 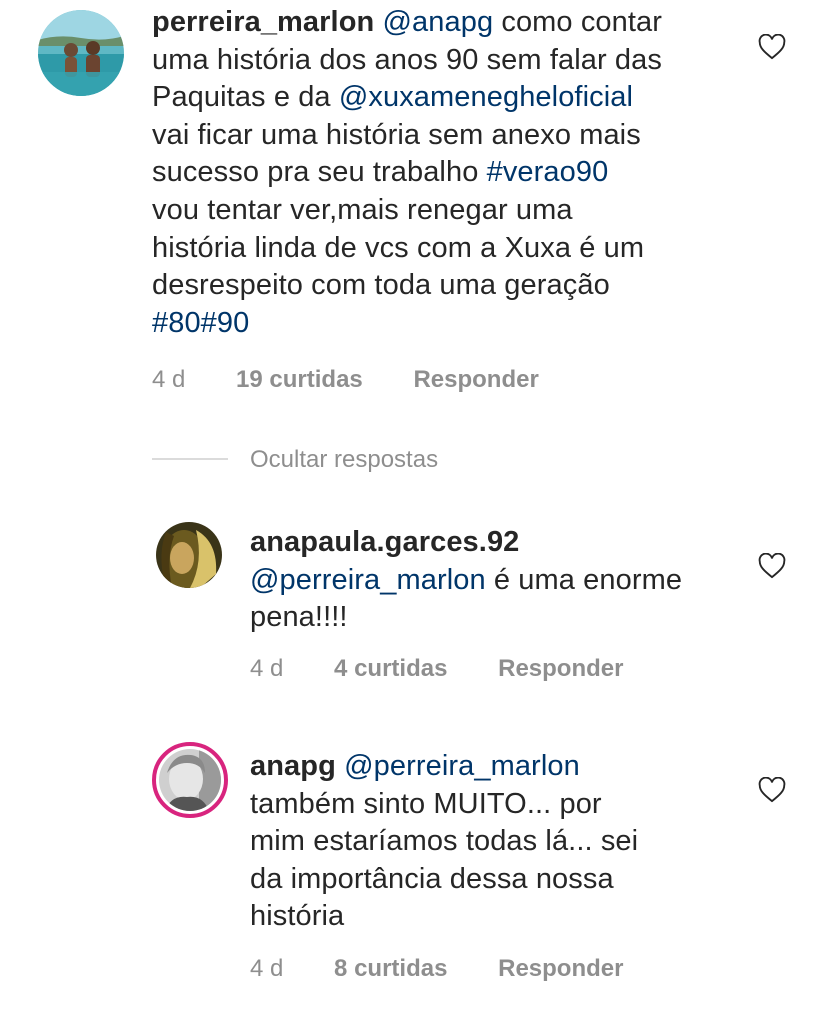 I want to click on divider-line, so click(x=190, y=459).